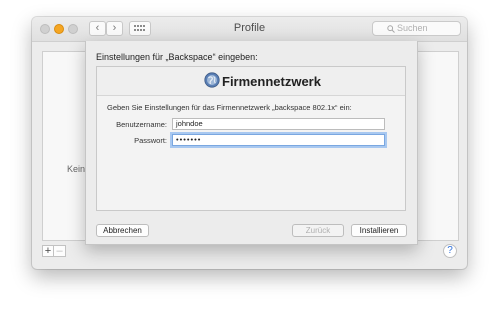 The height and width of the screenshot is (315, 500). I want to click on sheet-title: Einstellungen für „Backspace“ eingeben:, so click(177, 57).